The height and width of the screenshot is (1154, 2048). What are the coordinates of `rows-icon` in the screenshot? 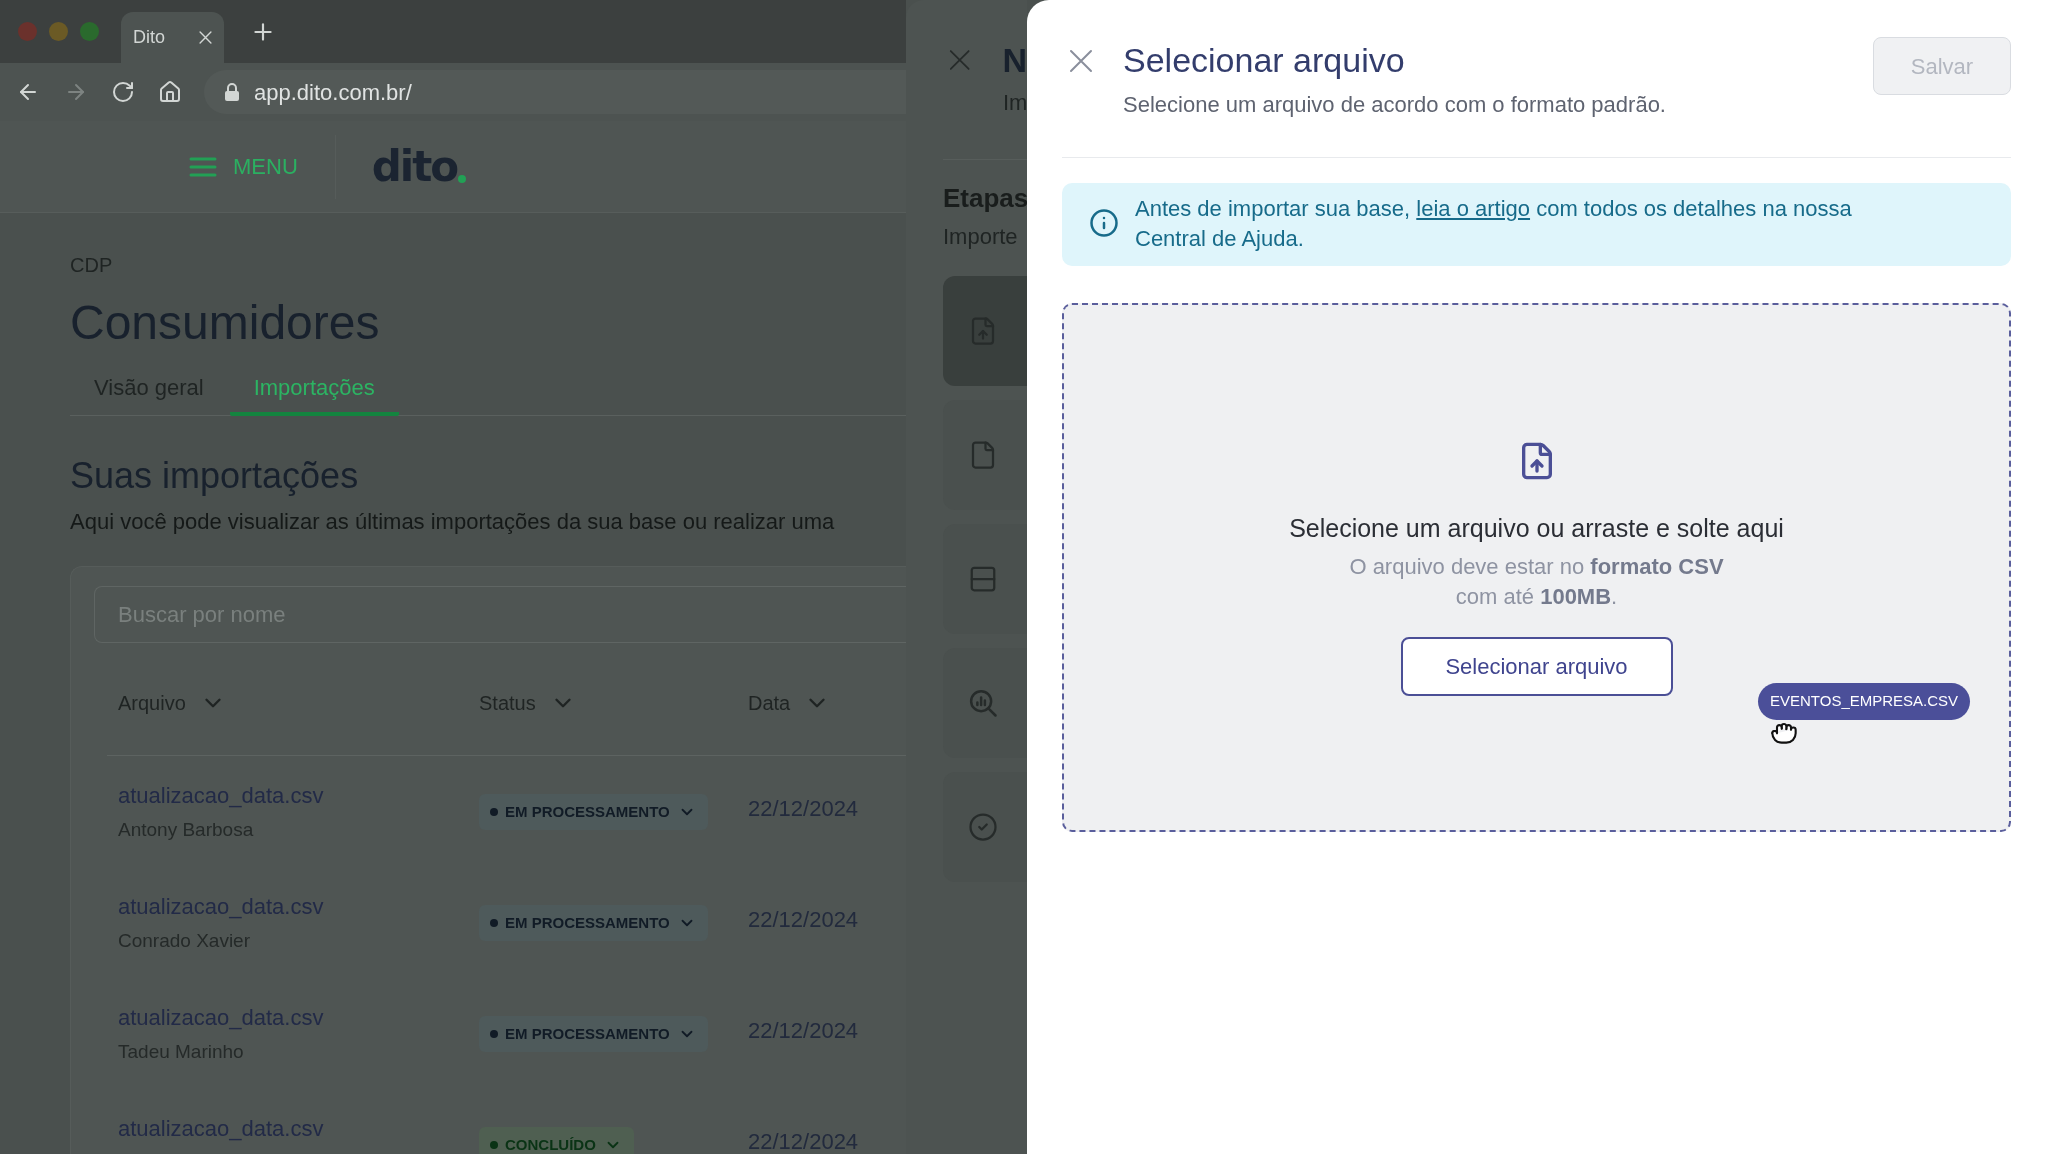 It's located at (983, 579).